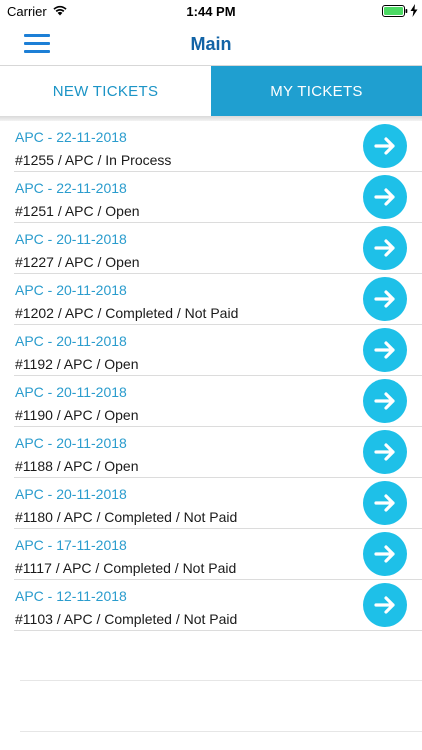  Describe the element at coordinates (414, 10) in the screenshot. I see `charging-bolt-icon` at that location.